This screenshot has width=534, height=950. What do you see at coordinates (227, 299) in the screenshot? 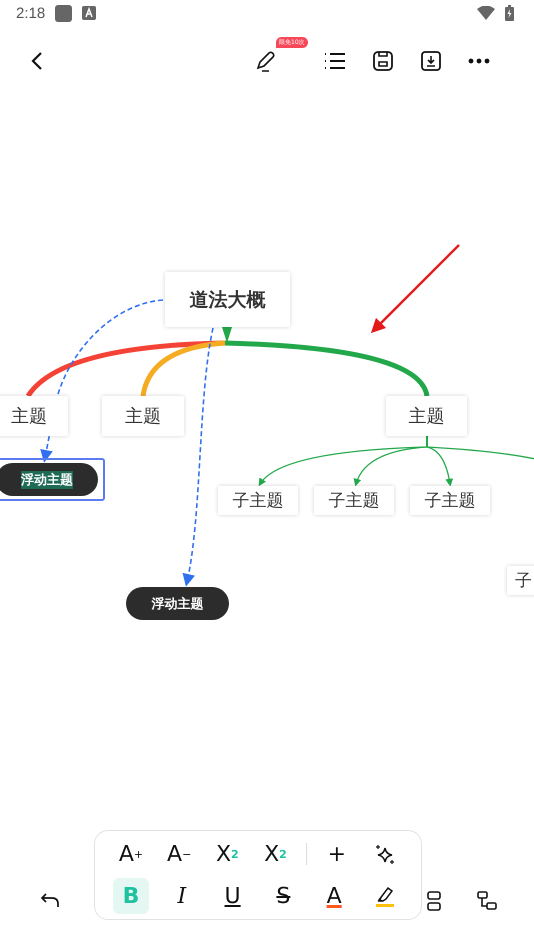
I see `root-topic: 道法大概` at bounding box center [227, 299].